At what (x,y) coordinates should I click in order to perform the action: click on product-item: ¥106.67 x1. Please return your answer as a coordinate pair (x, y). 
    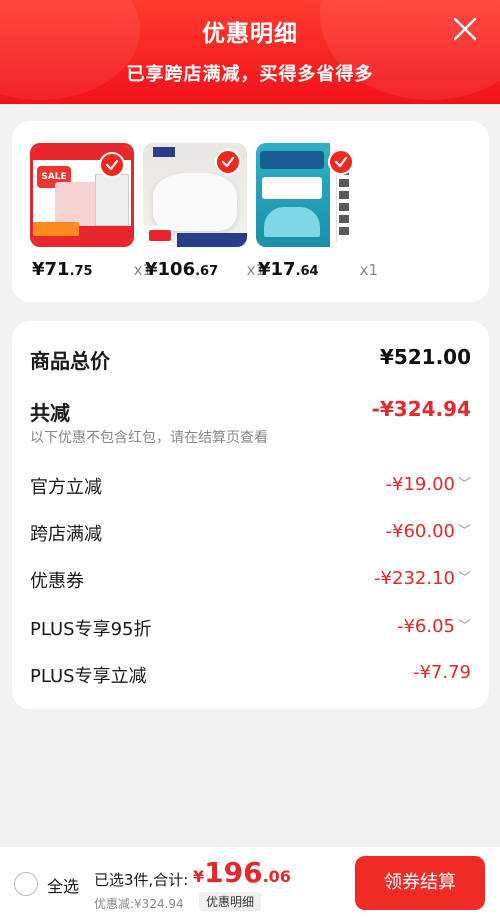
    Looking at the image, I should click on (204, 211).